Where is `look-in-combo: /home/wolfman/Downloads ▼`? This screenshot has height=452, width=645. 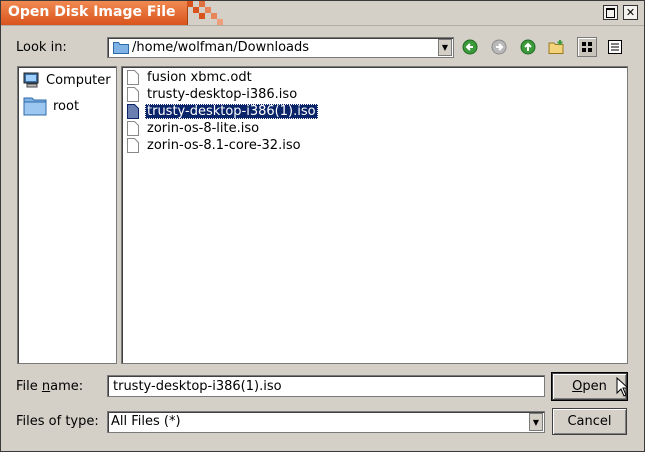
look-in-combo: /home/wolfman/Downloads ▼ is located at coordinates (280, 47).